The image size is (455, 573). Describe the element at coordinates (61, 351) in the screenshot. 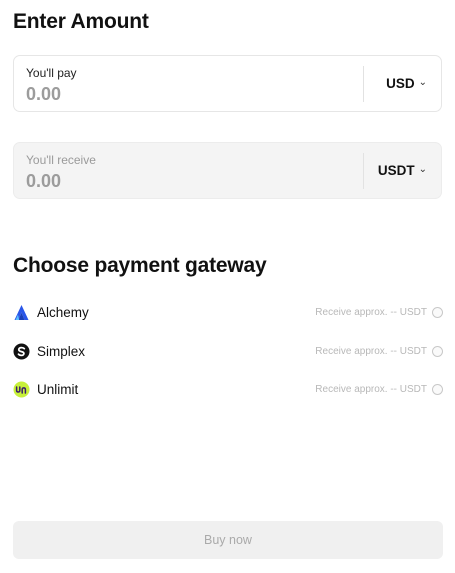

I see `gateway-name: Simplex` at that location.